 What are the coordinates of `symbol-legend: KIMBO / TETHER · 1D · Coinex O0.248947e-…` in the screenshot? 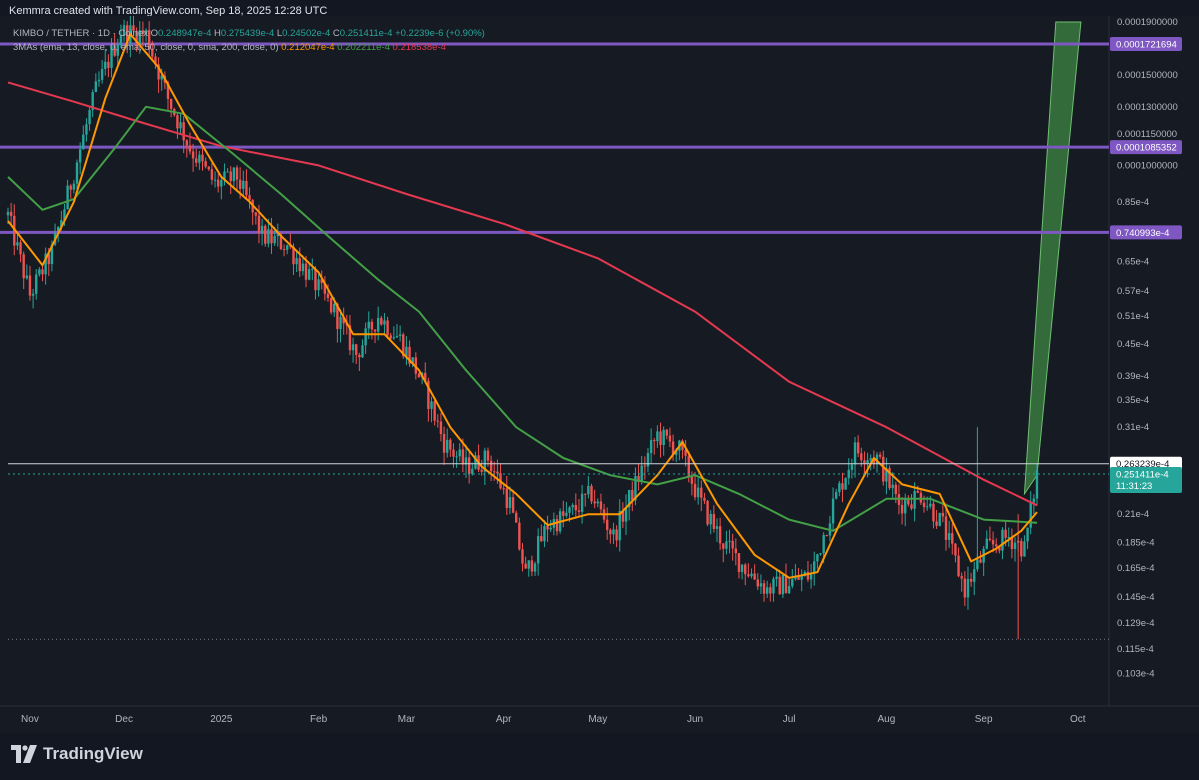 It's located at (249, 33).